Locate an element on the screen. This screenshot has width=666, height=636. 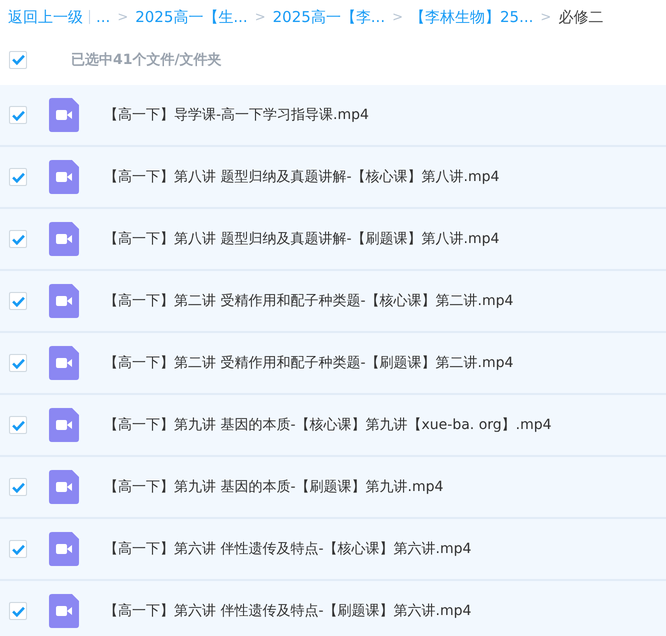
file-name: 【高一下】第二讲 受精作用和配子种类题-【核心课】第二讲.mp4 is located at coordinates (309, 301).